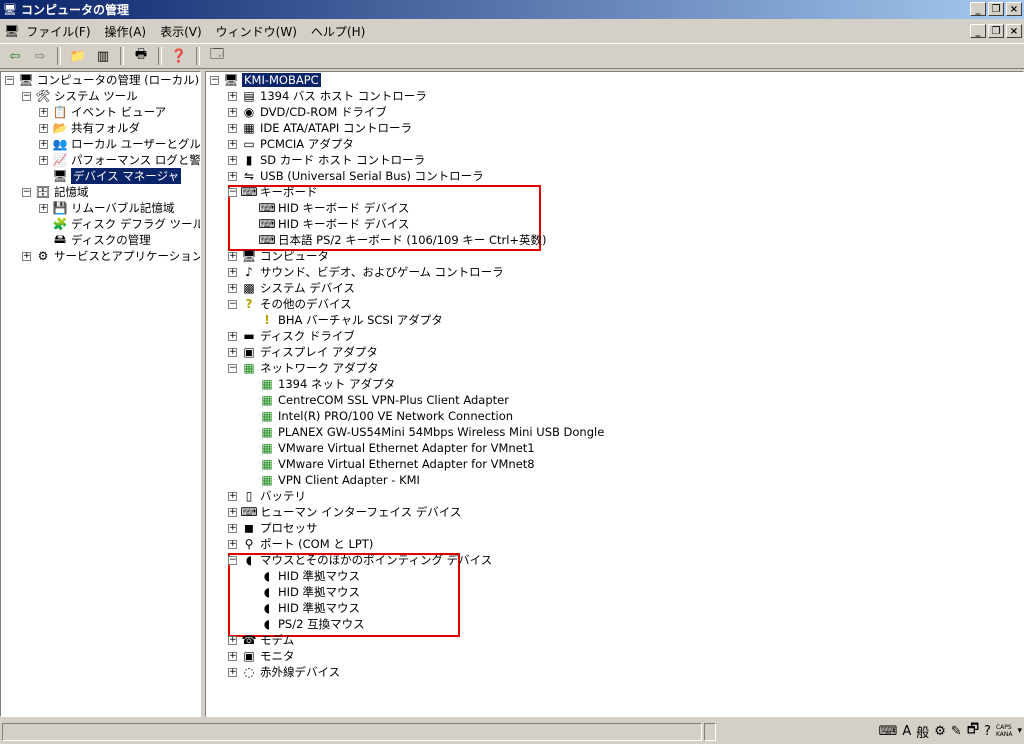  What do you see at coordinates (119, 160) in the screenshot?
I see `tree-item: + 📈 パフォーマンス ログと警告` at bounding box center [119, 160].